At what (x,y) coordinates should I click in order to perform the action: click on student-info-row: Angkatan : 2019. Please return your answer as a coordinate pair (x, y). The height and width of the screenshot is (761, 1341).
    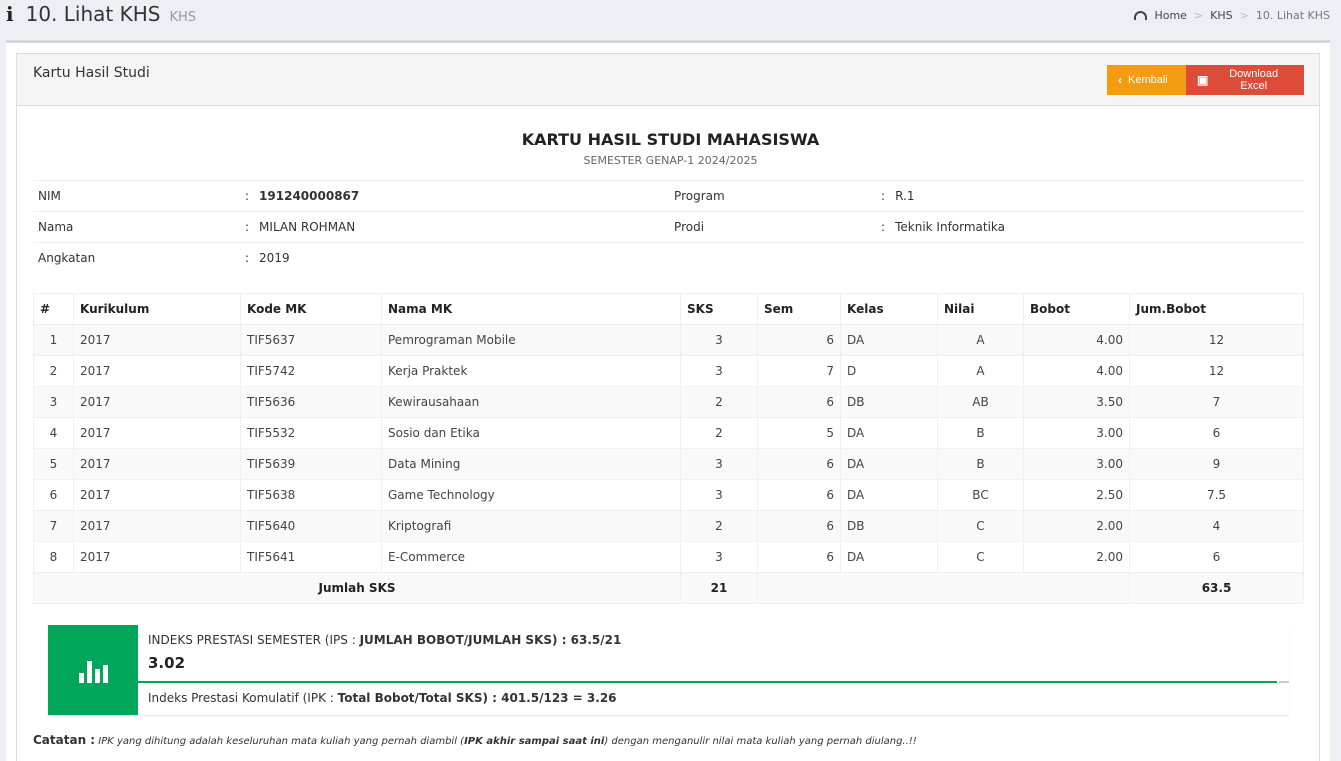
    Looking at the image, I should click on (668, 258).